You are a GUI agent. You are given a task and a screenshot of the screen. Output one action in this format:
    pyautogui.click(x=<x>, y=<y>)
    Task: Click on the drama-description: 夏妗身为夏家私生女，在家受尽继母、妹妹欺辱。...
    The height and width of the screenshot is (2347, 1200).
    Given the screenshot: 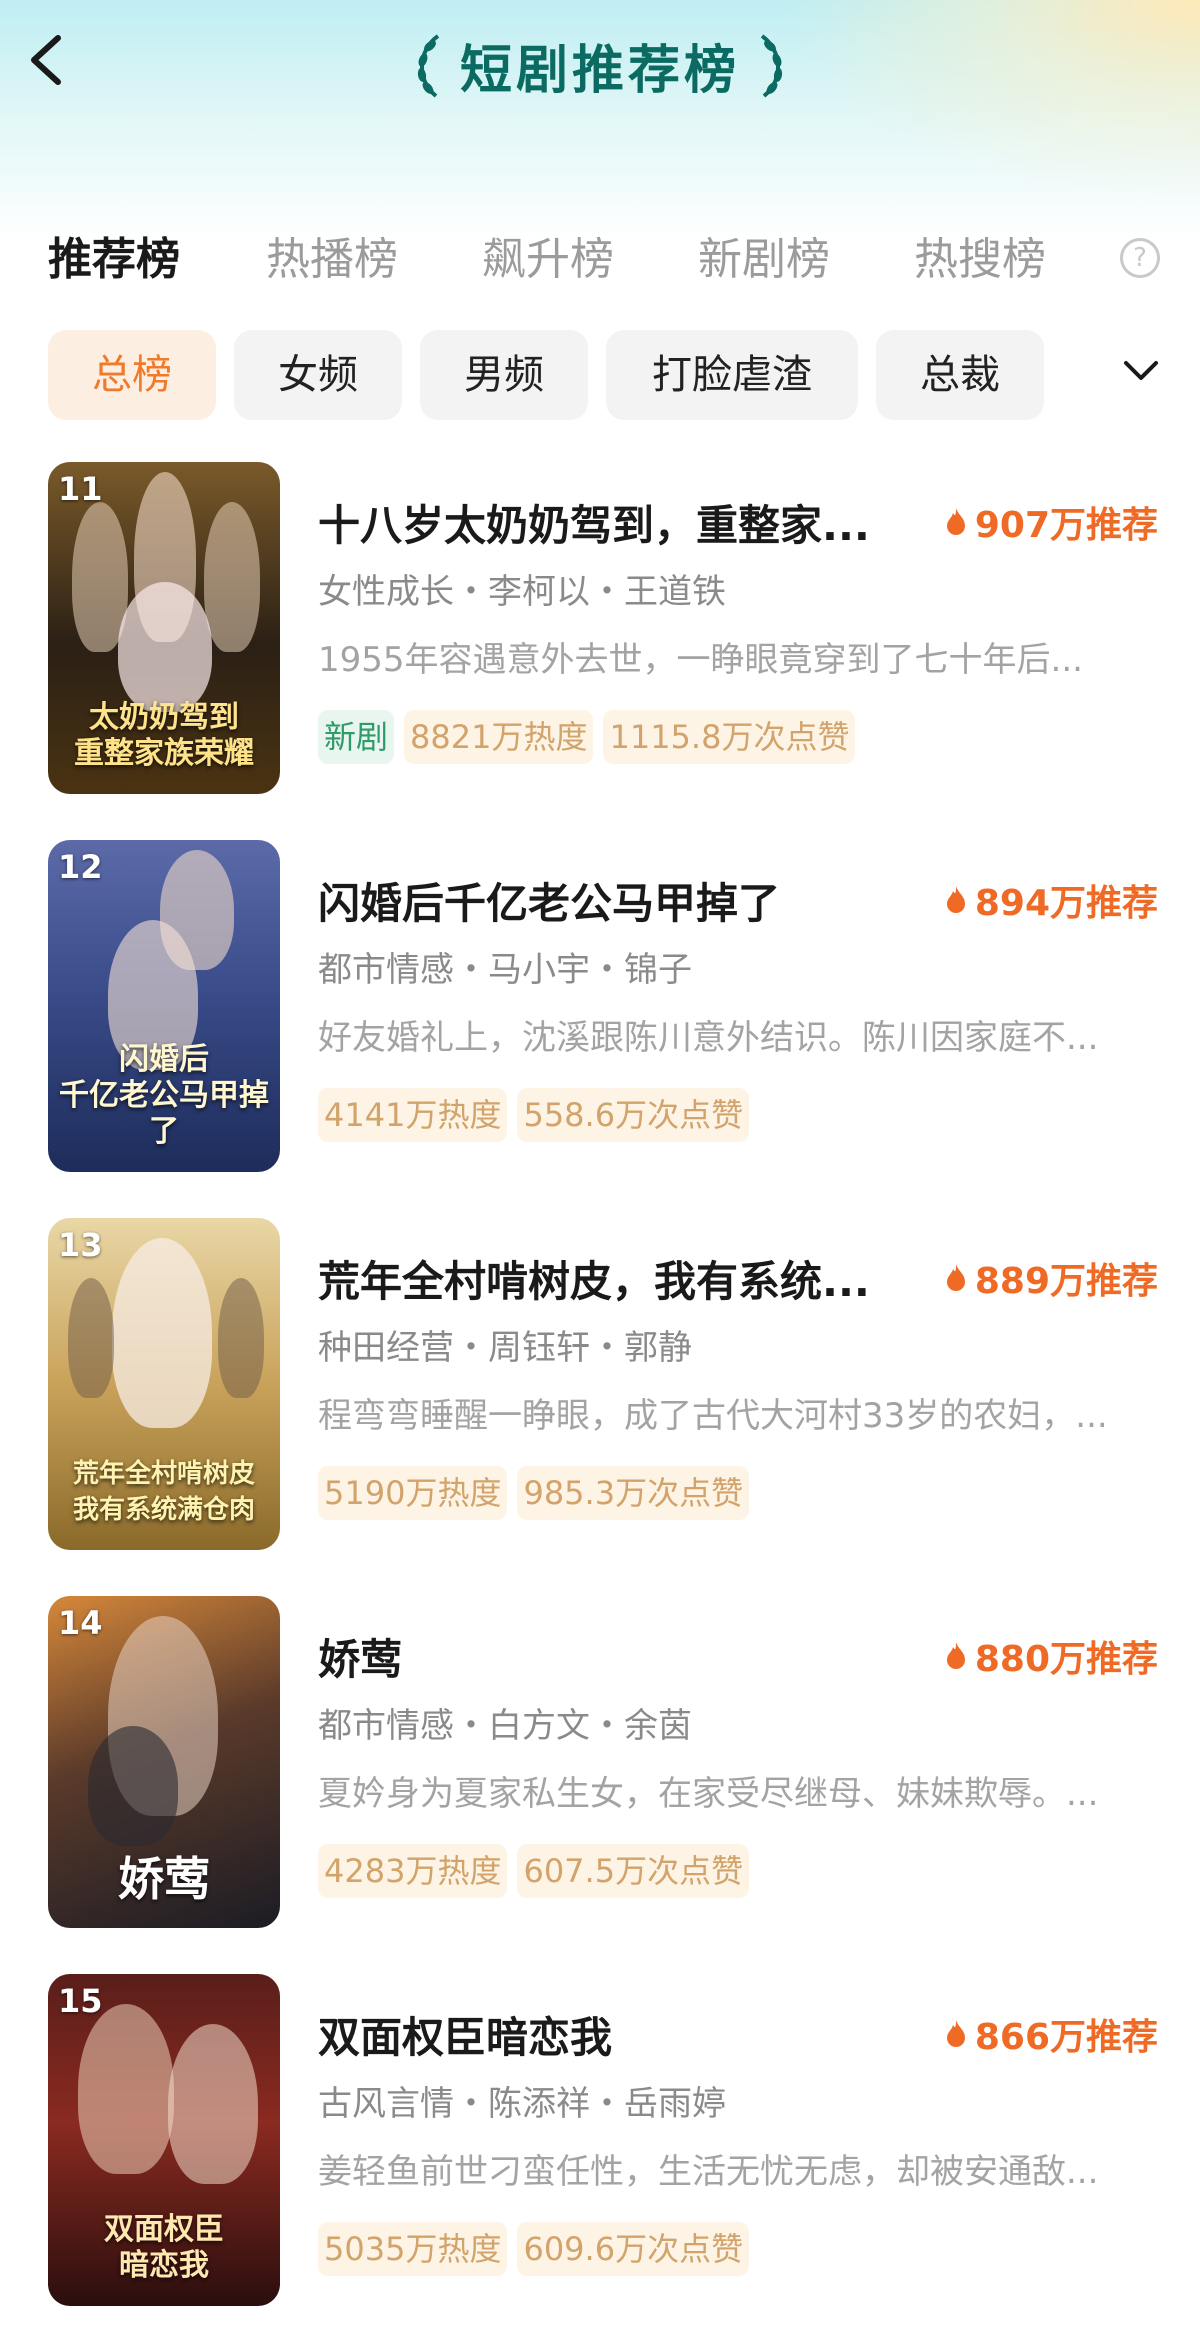 What is the action you would take?
    pyautogui.click(x=708, y=1794)
    